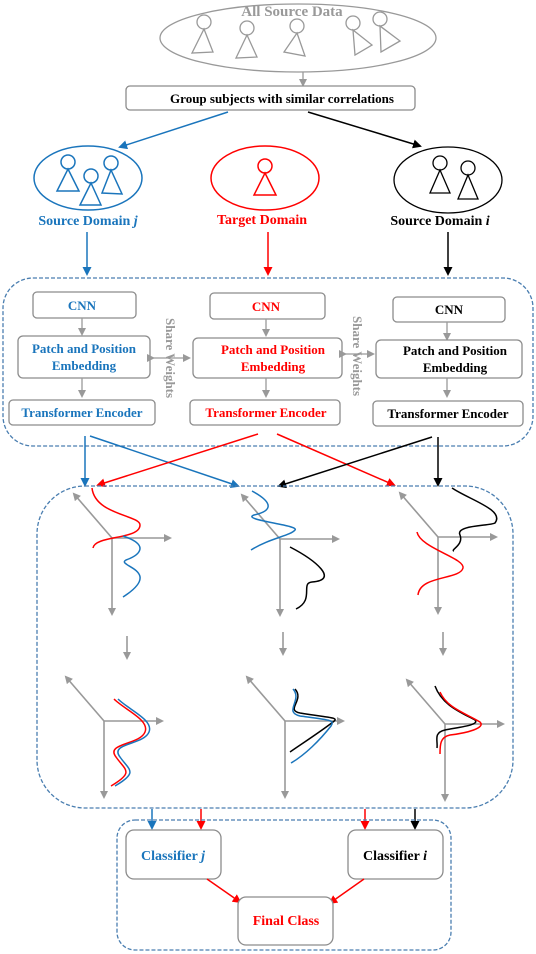 The width and height of the screenshot is (536, 954). Describe the element at coordinates (364, 130) in the screenshot. I see `arrow-group-to-source-i` at that location.